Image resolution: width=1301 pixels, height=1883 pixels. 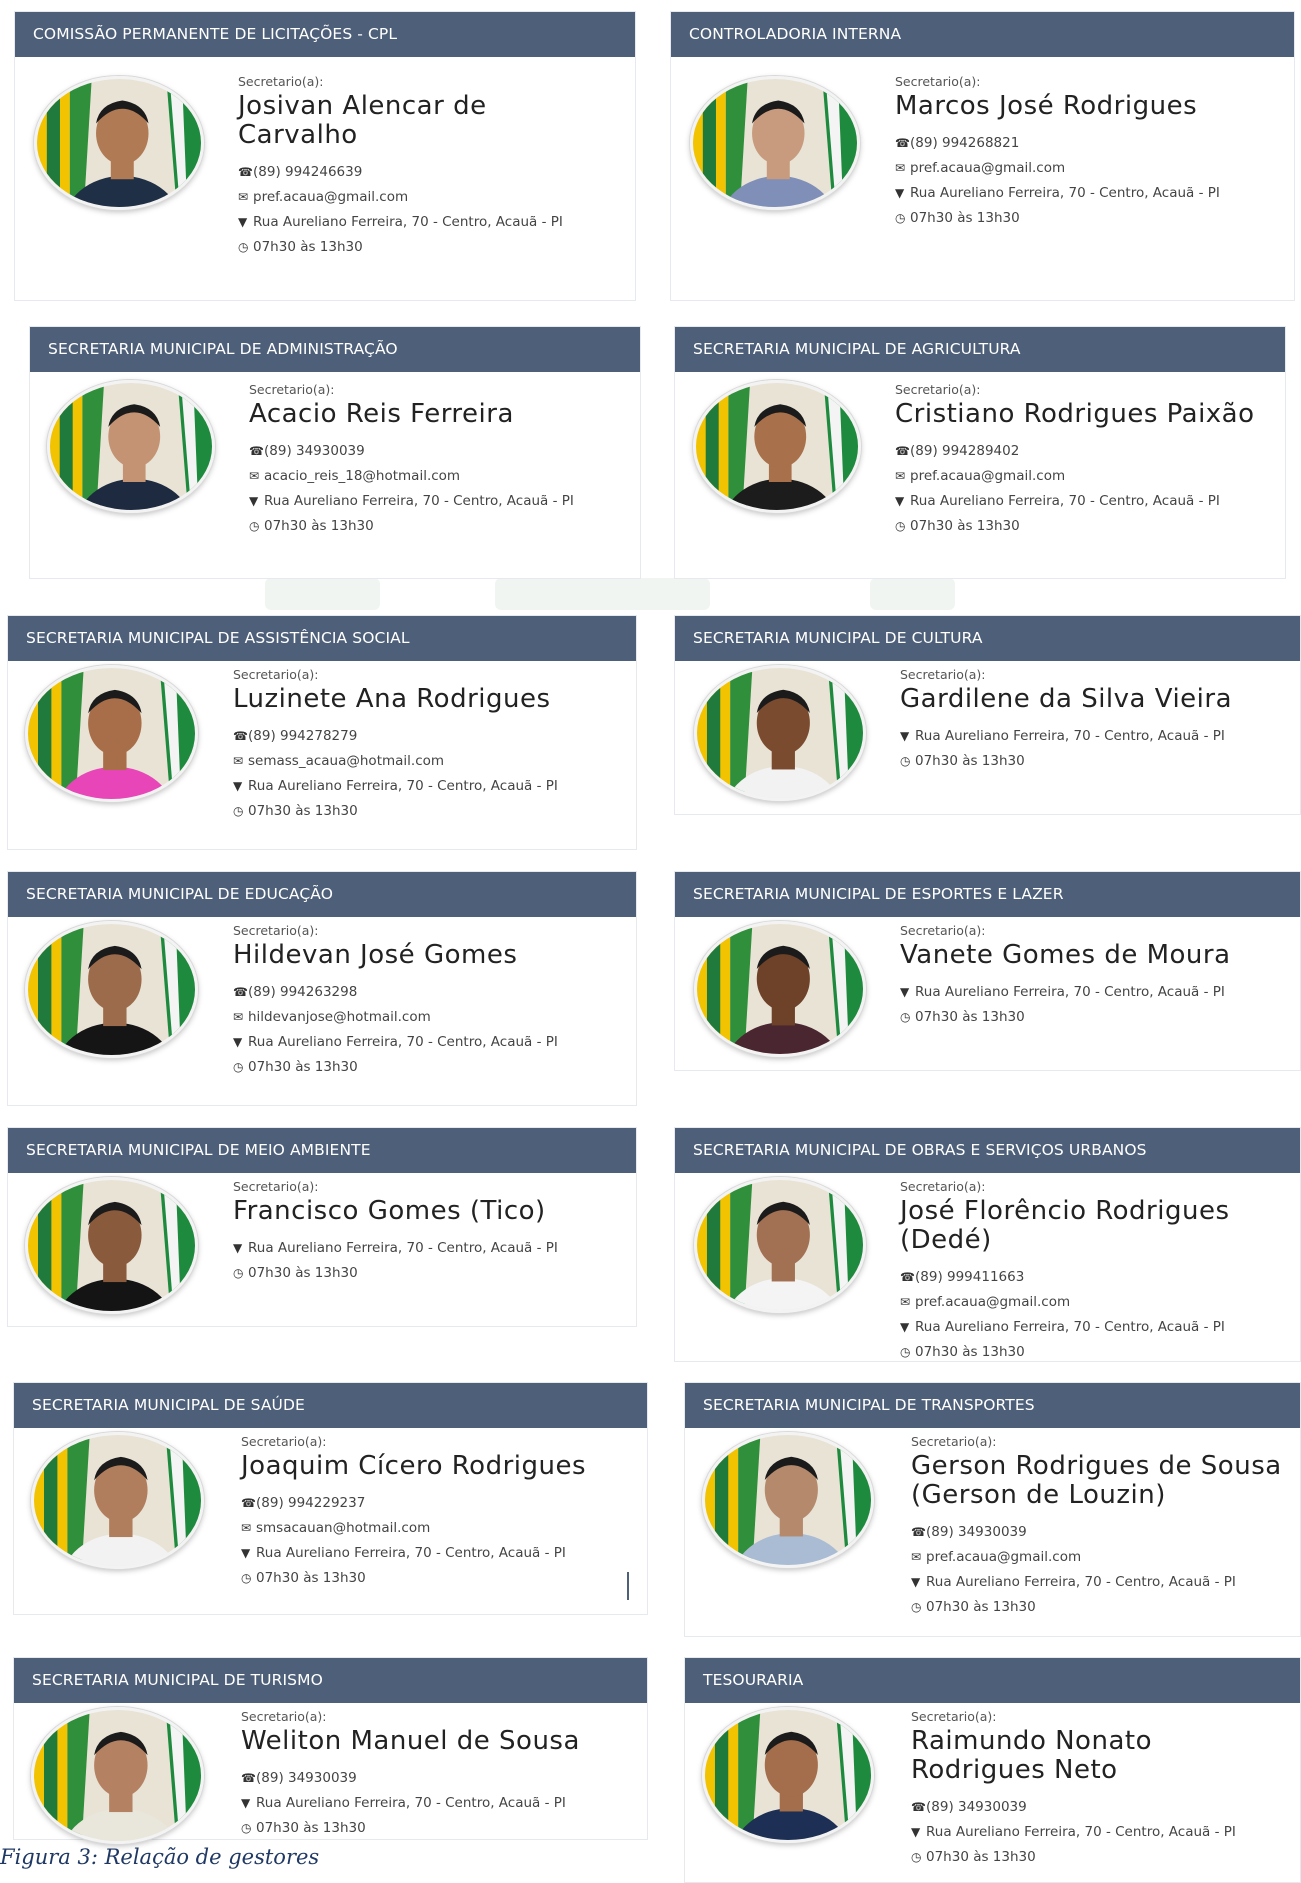 I want to click on text-cursor-caret, so click(x=628, y=1586).